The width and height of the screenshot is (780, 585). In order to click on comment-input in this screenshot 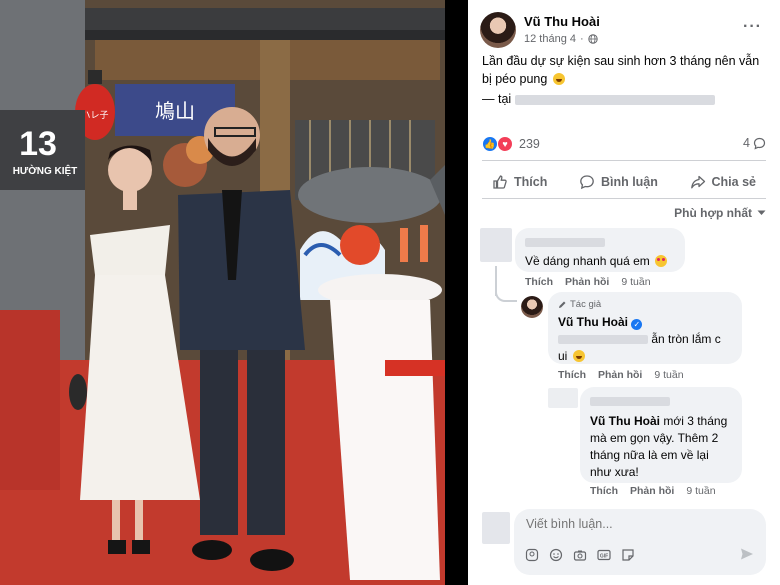, I will do `click(641, 524)`.